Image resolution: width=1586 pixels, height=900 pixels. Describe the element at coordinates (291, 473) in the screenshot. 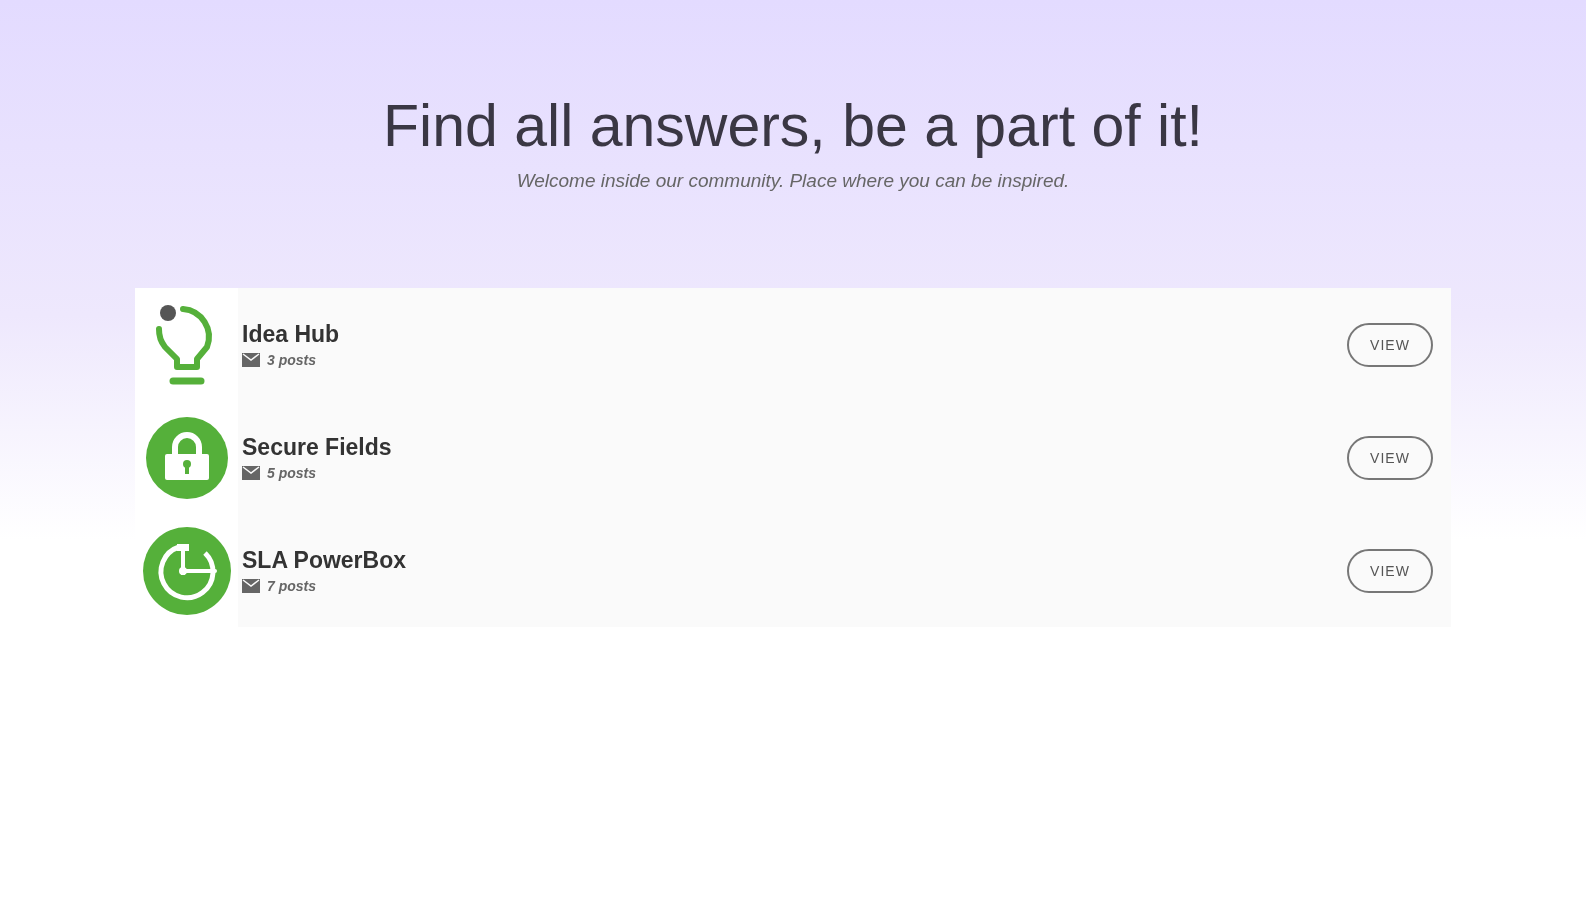

I see `post-count: 5 posts` at that location.